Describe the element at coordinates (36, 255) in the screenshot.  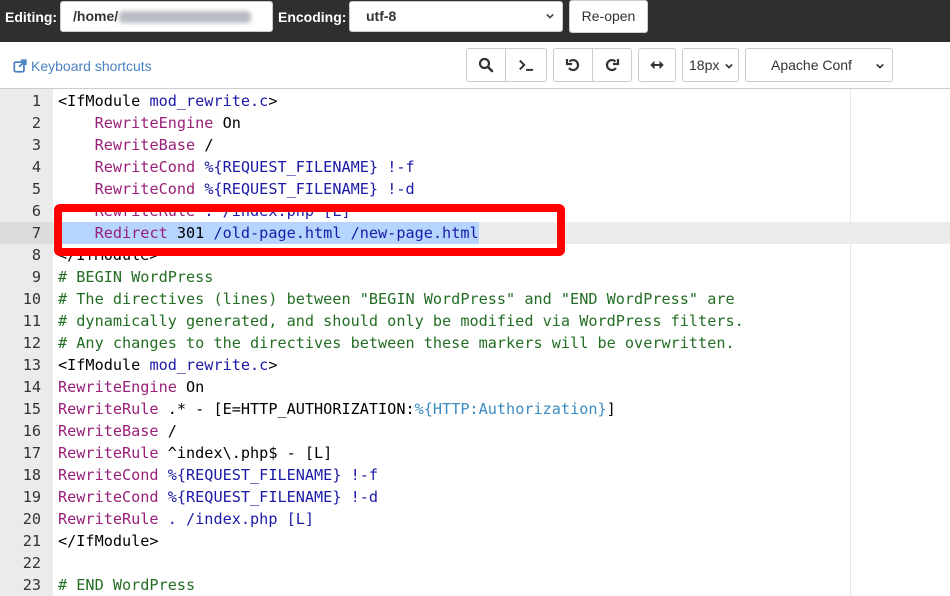
I see `line-number: 8` at that location.